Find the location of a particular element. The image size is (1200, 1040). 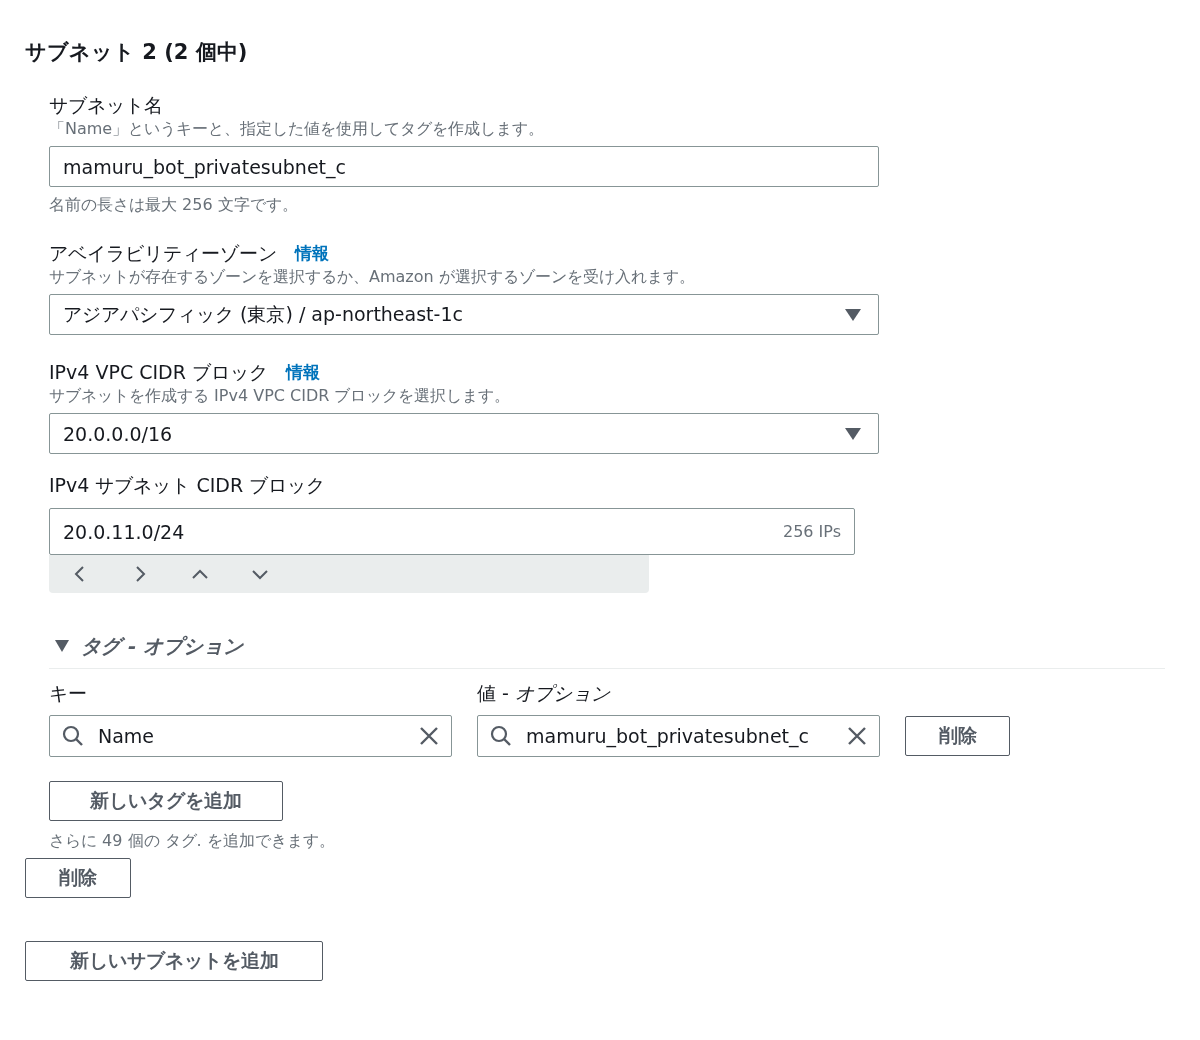

dropdown-field: 20.0.0.0/16 is located at coordinates (464, 433).